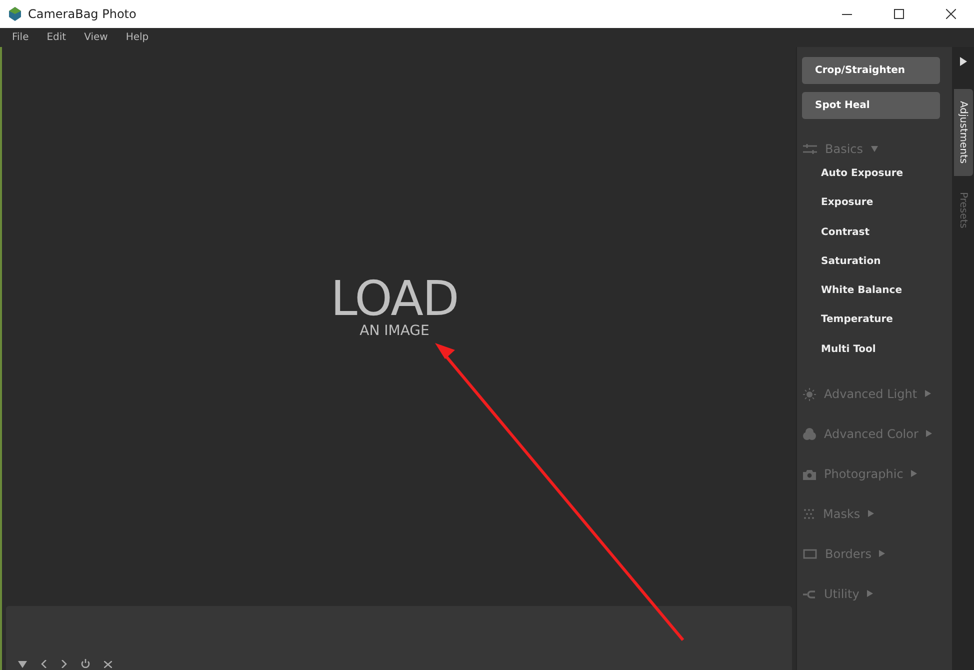  What do you see at coordinates (899, 14) in the screenshot?
I see `maximize-icon` at bounding box center [899, 14].